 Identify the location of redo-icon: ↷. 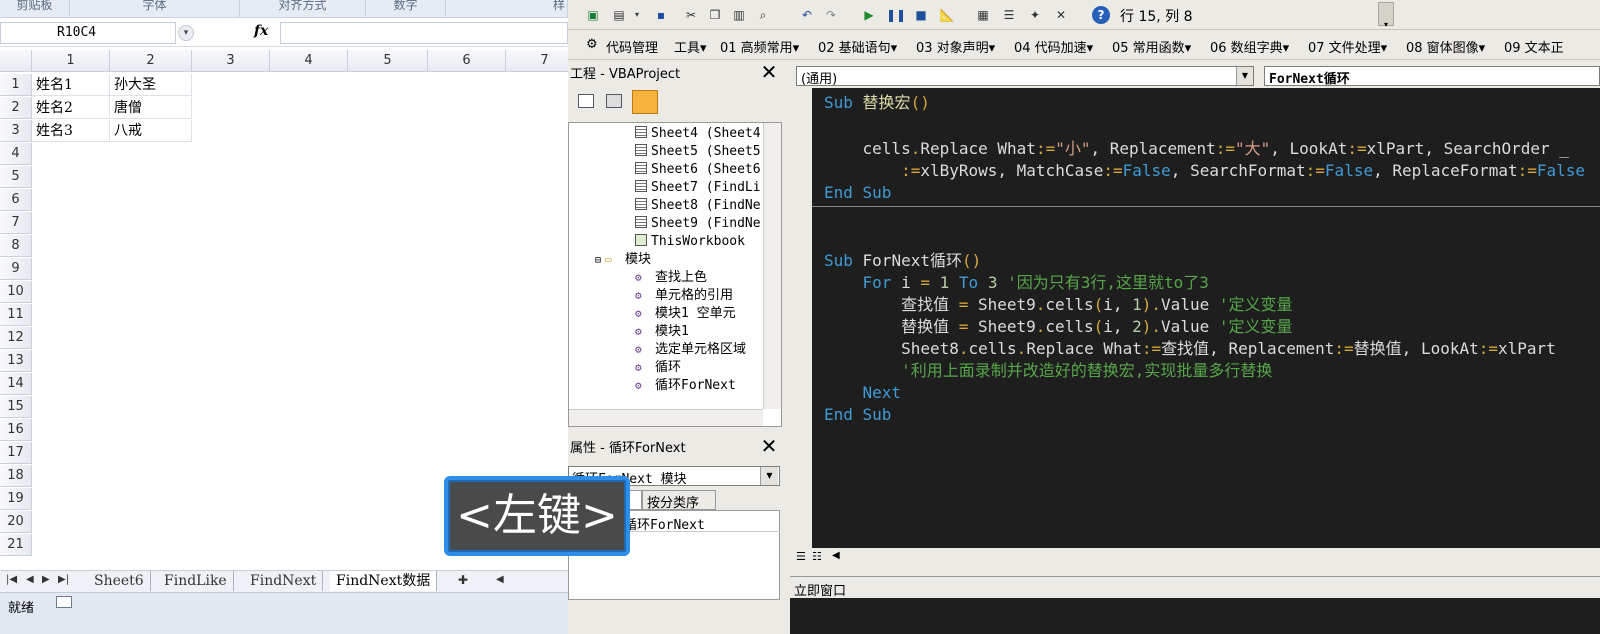
(831, 15).